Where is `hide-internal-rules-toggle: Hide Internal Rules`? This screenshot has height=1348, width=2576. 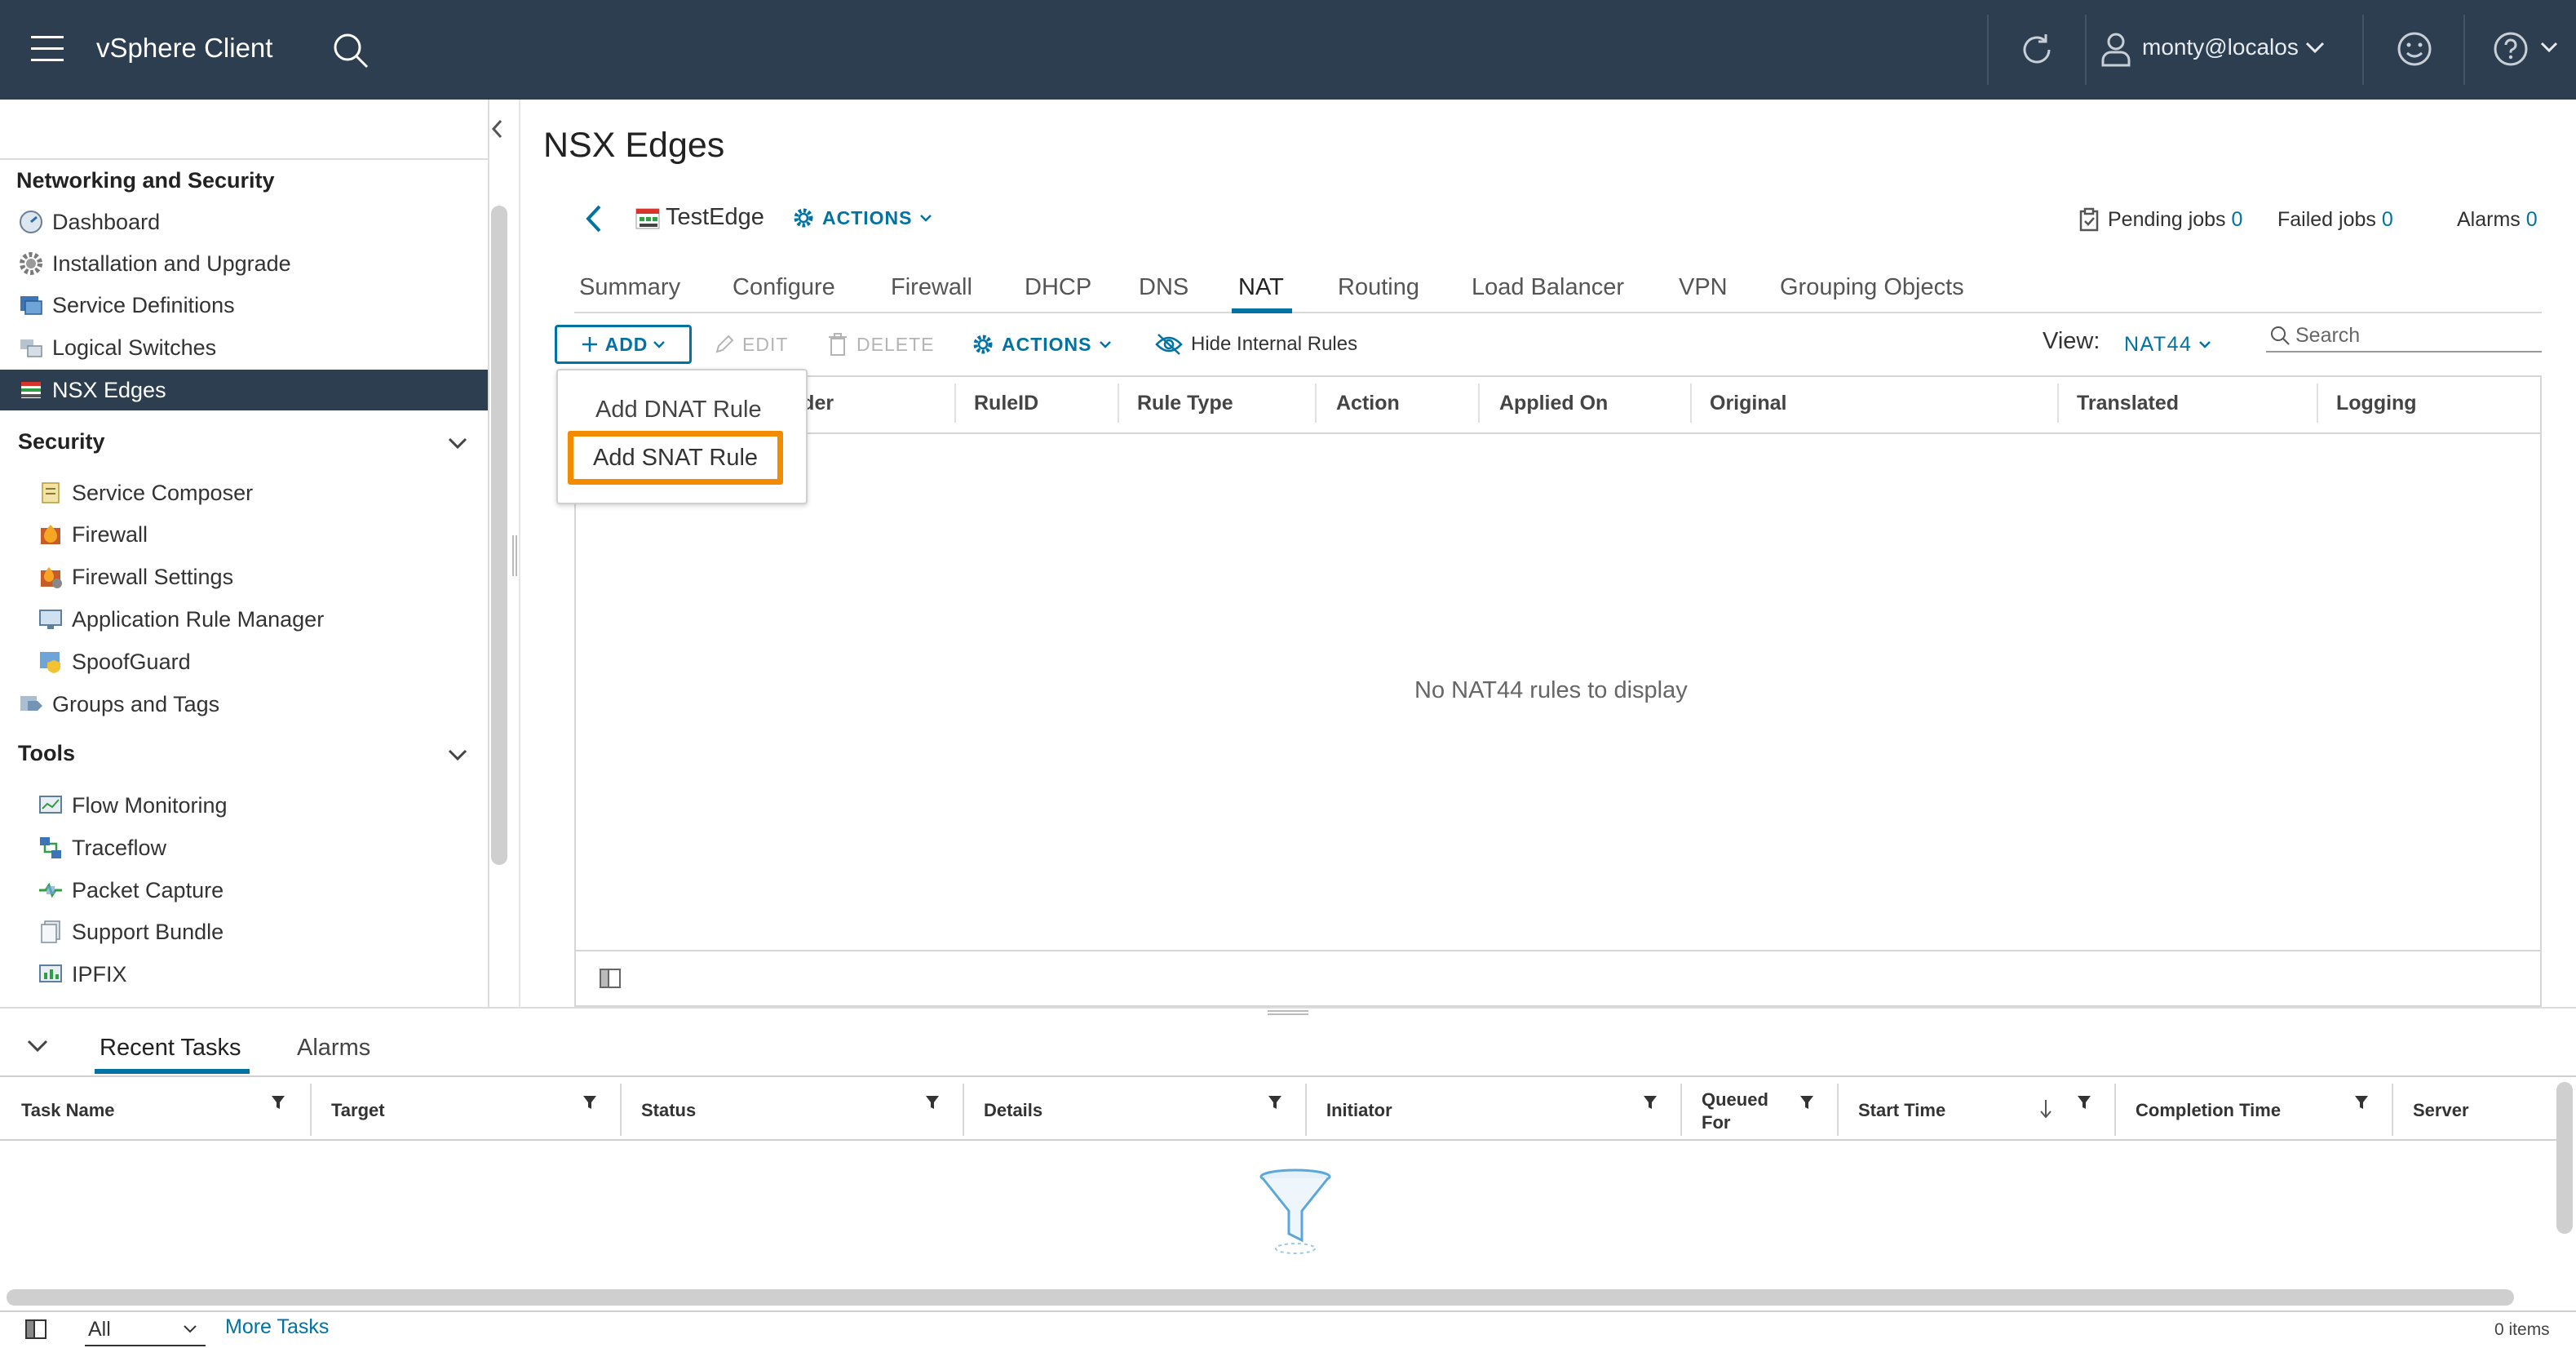
hide-internal-rules-toggle: Hide Internal Rules is located at coordinates (1256, 344).